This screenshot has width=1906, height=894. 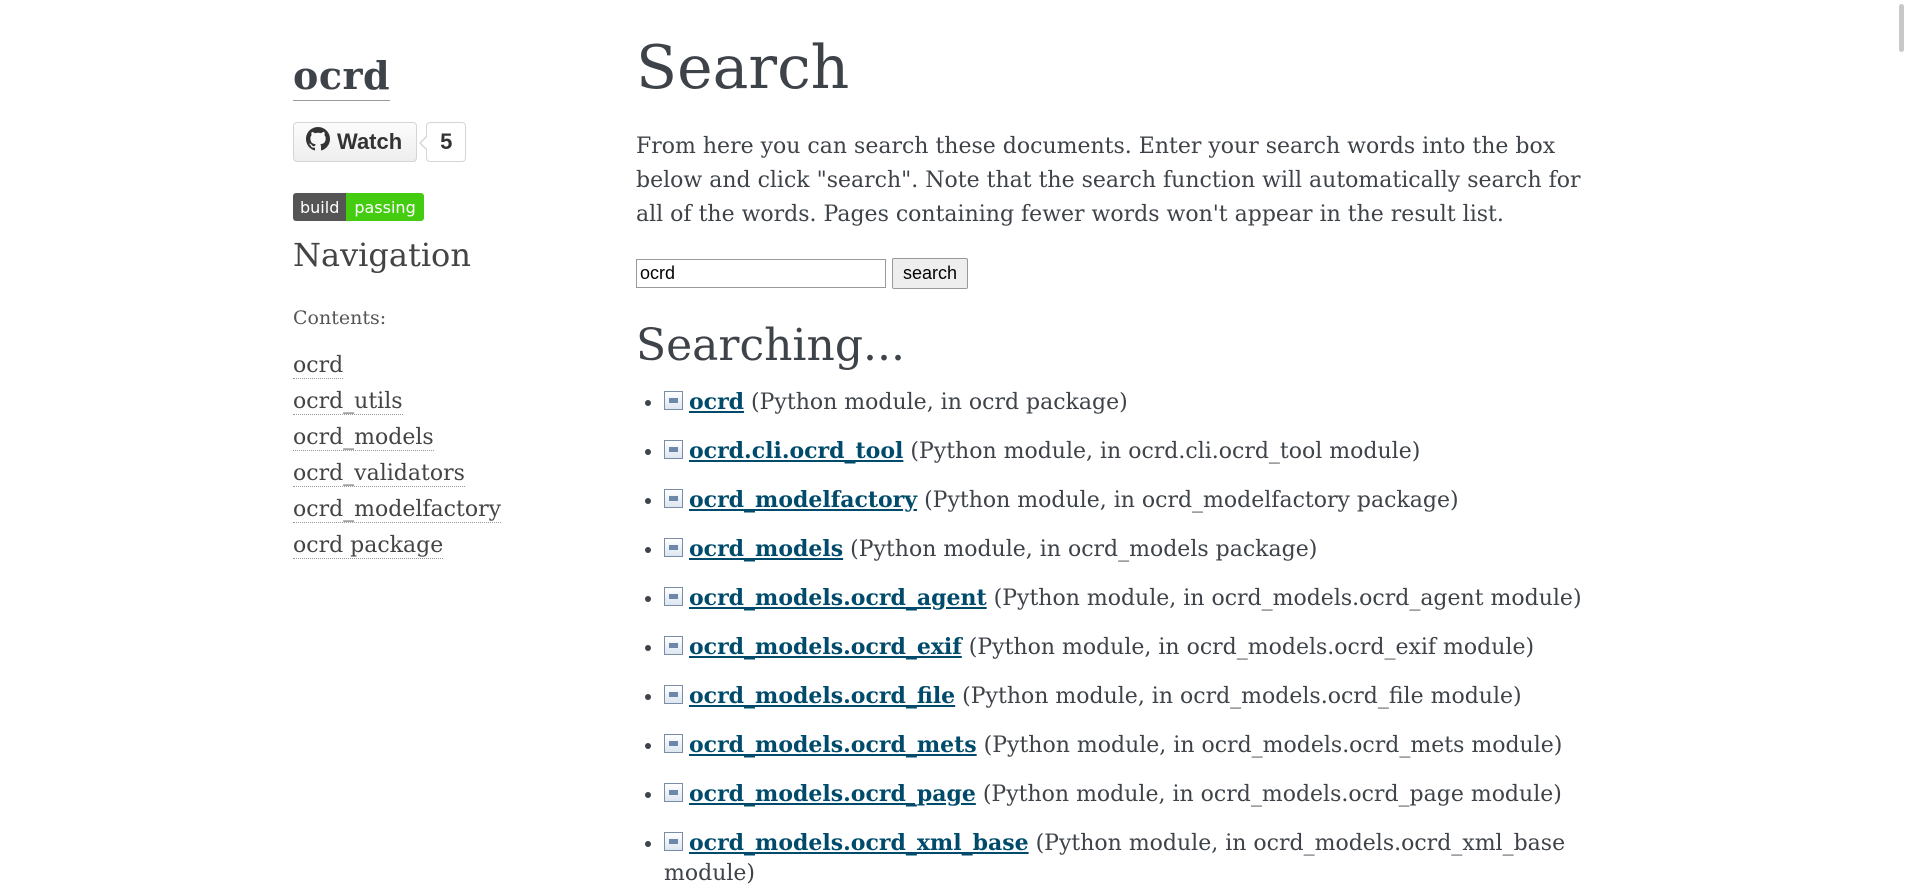 I want to click on search-result-link: ocrd_models.ocrd_file, so click(x=822, y=696).